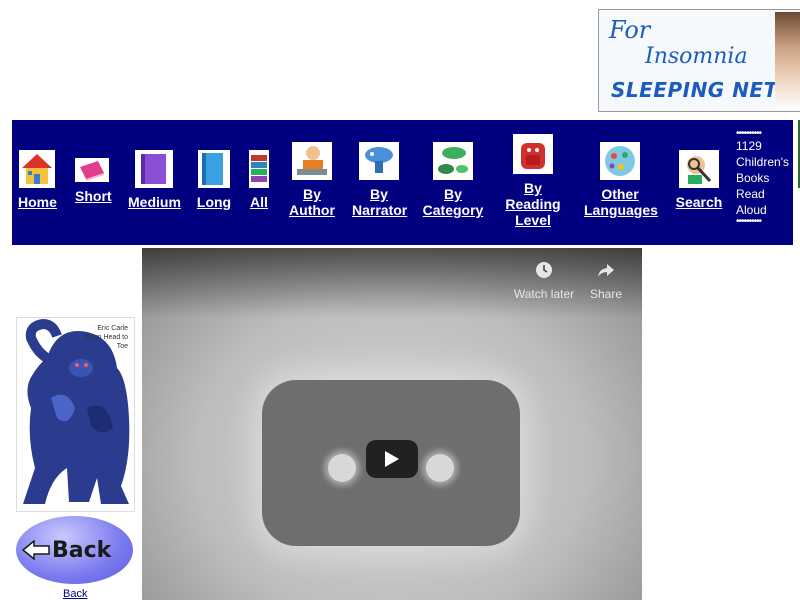  I want to click on nav-search-label: Search, so click(699, 202).